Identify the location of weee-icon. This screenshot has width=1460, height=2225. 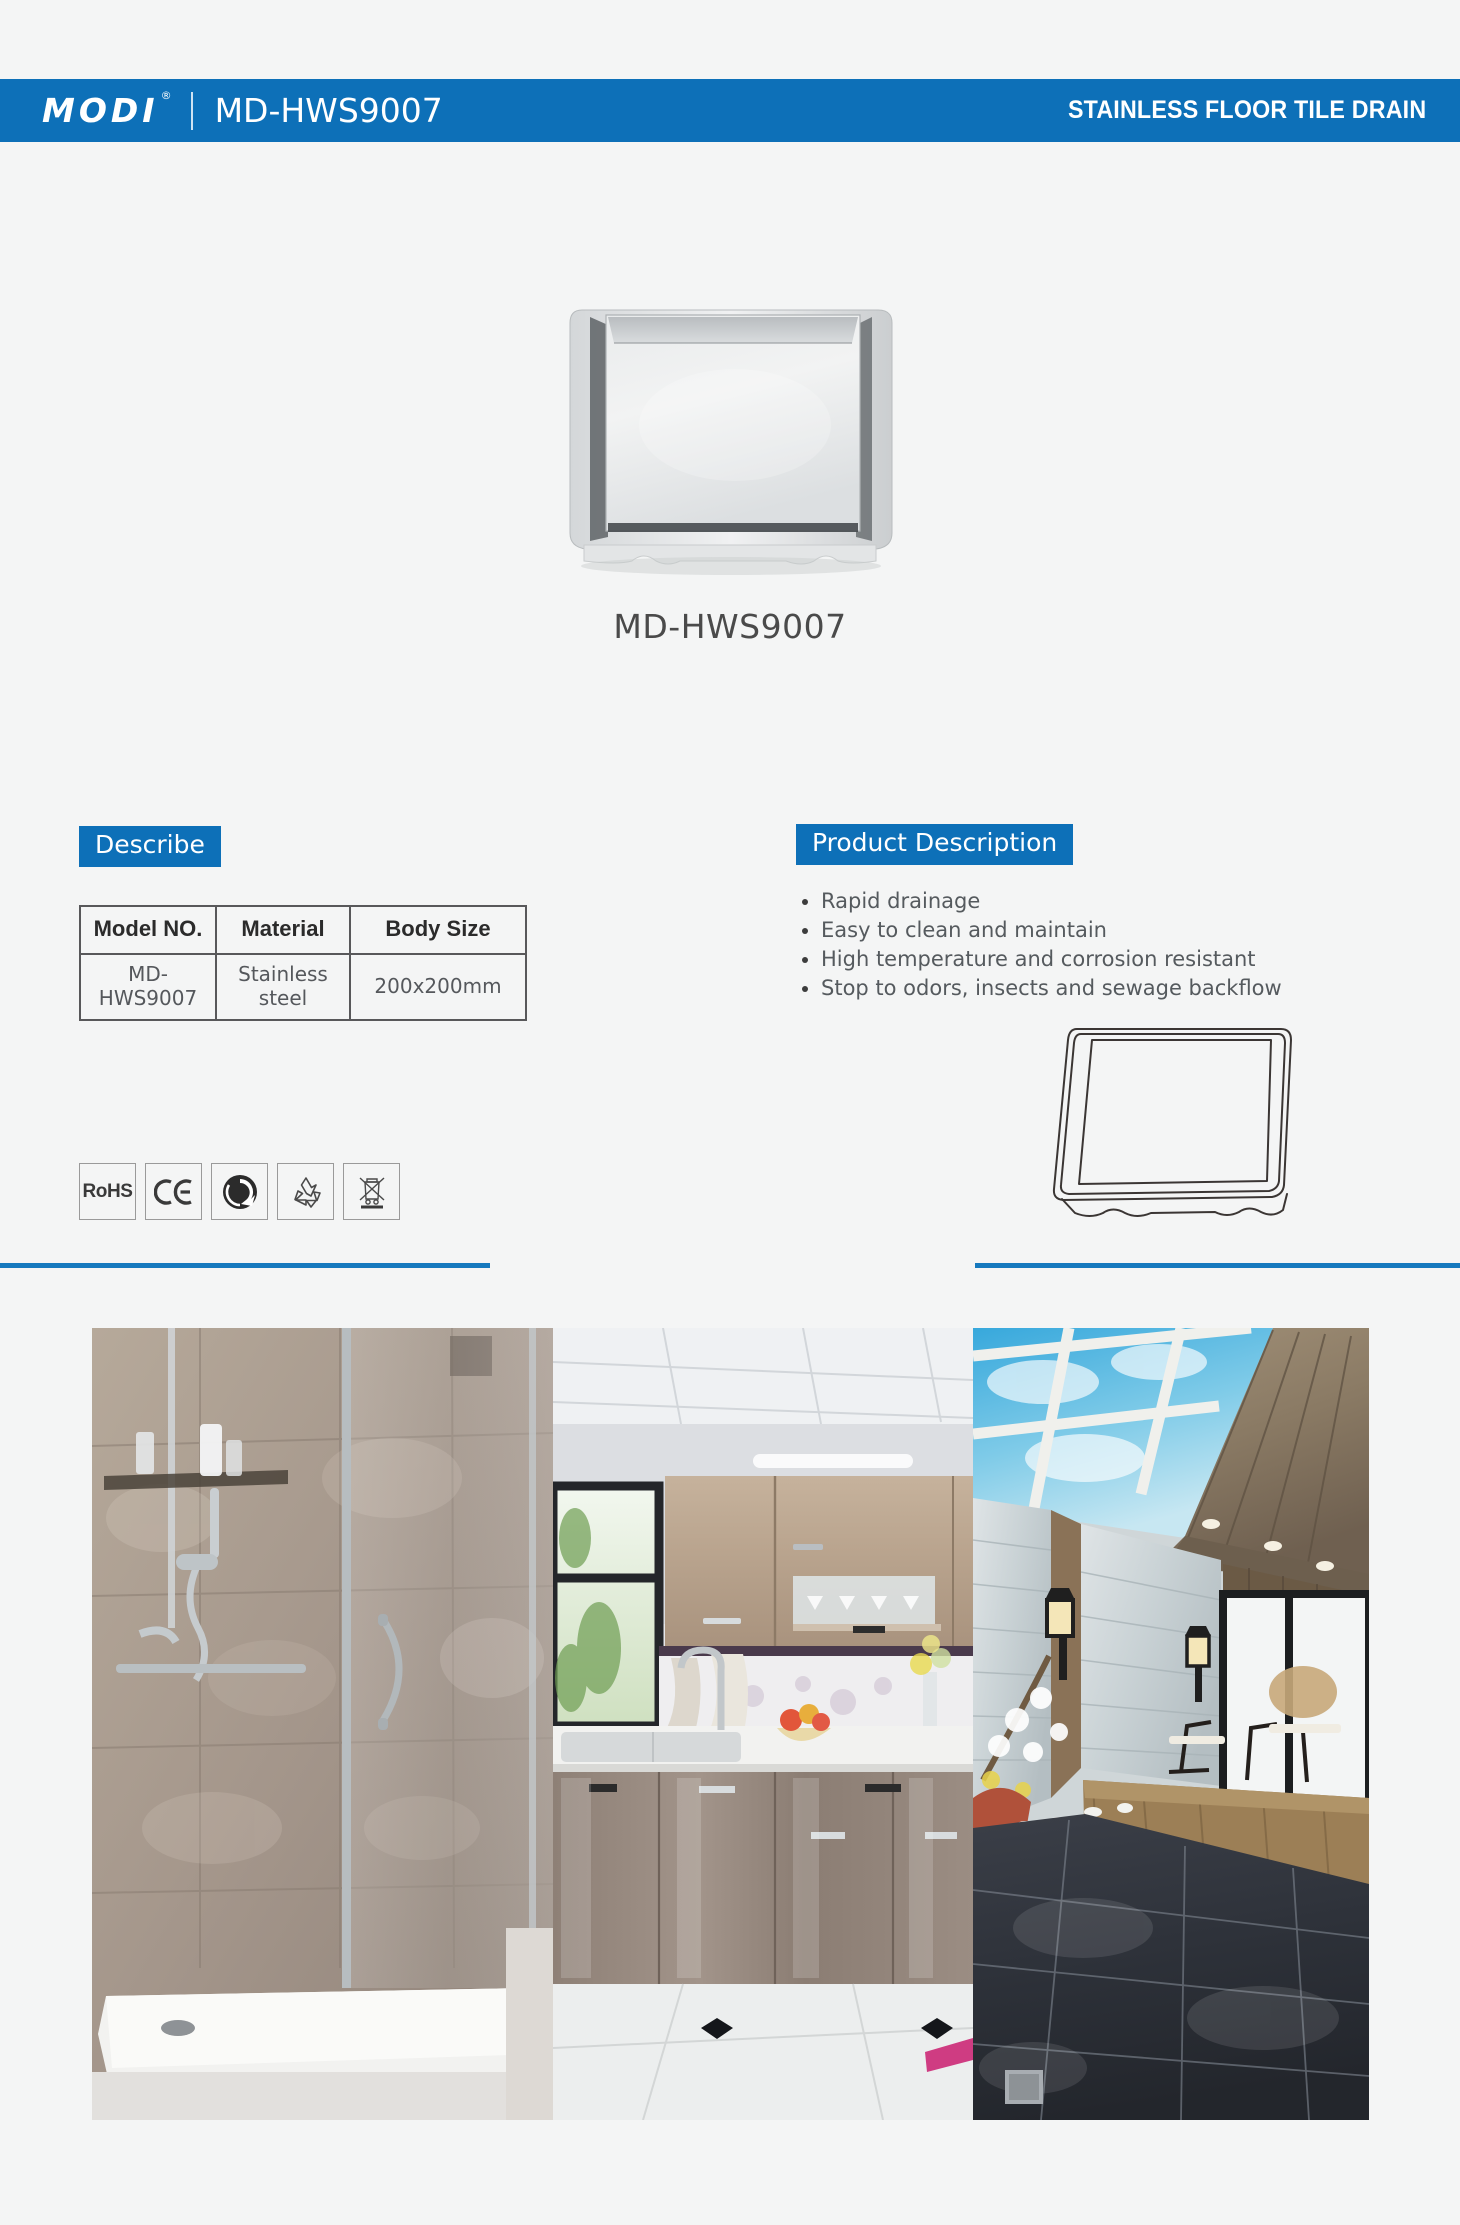
(371, 1191).